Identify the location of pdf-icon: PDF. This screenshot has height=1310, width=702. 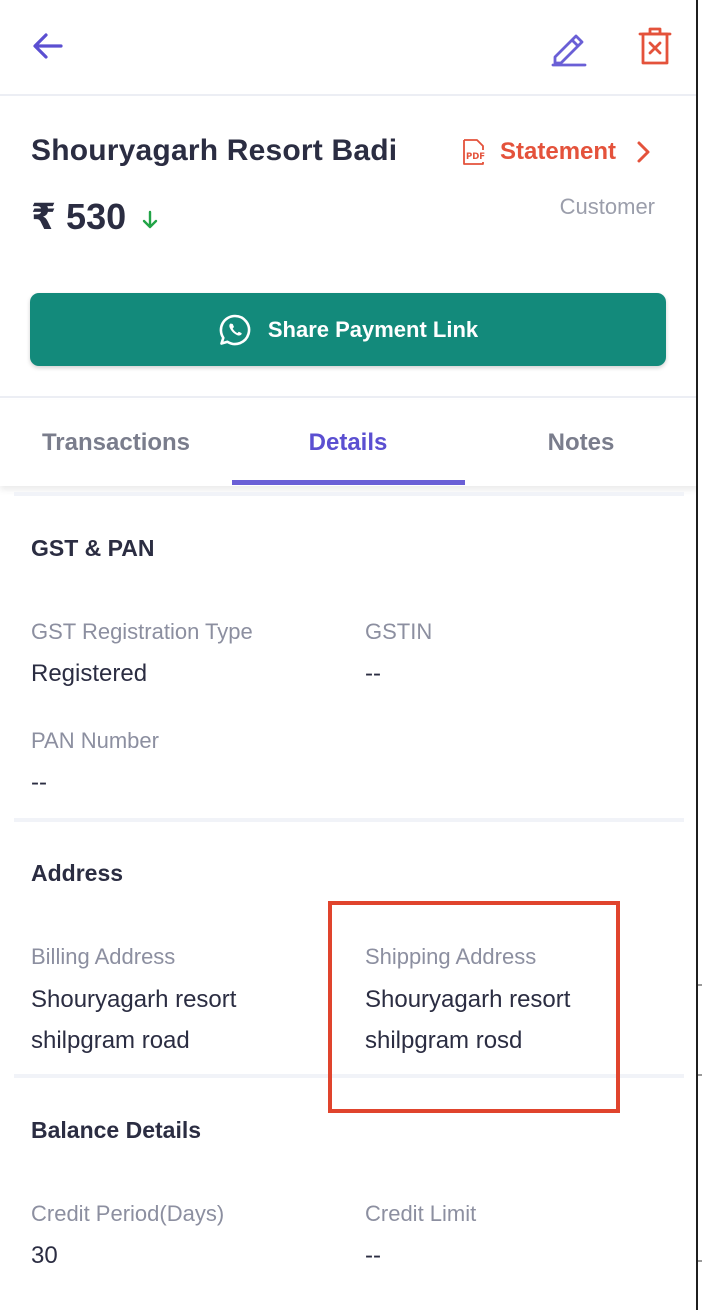
(474, 152).